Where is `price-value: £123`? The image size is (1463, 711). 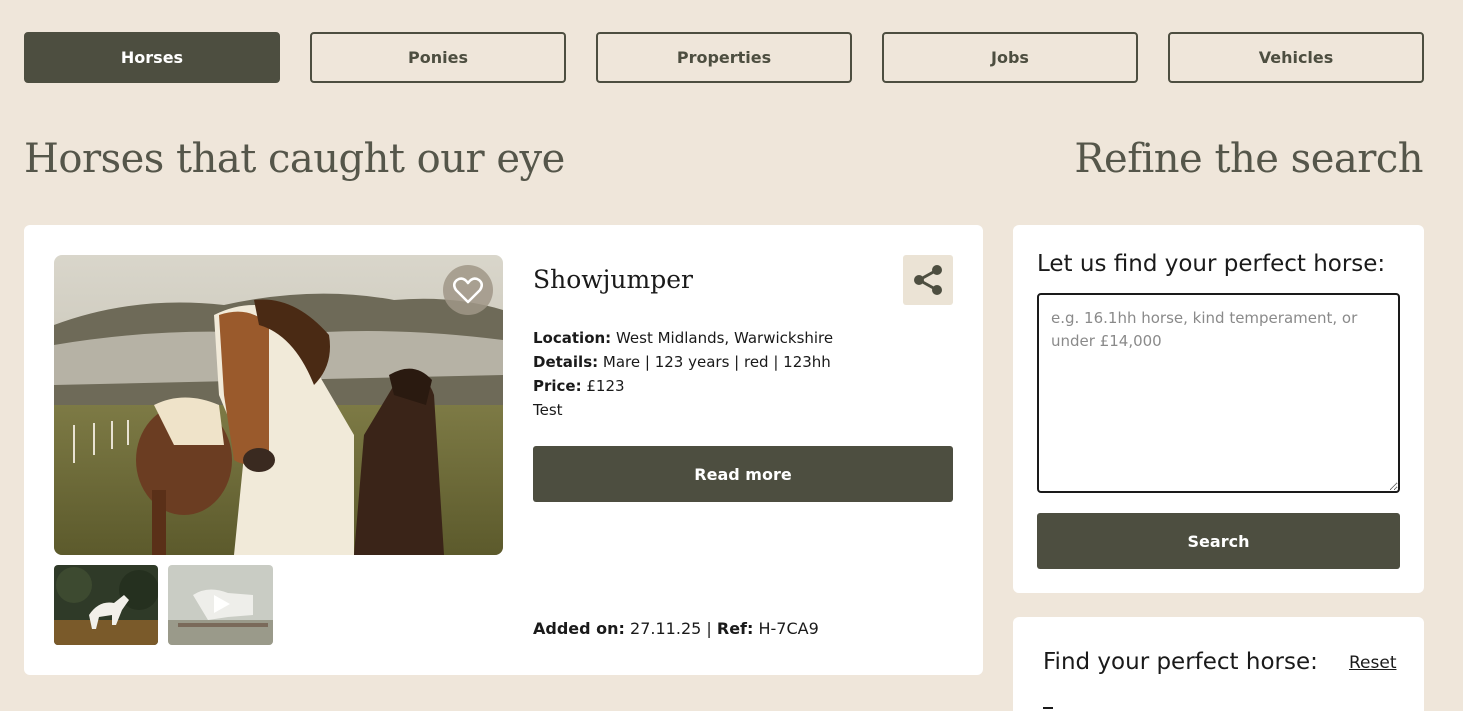
price-value: £123 is located at coordinates (605, 386).